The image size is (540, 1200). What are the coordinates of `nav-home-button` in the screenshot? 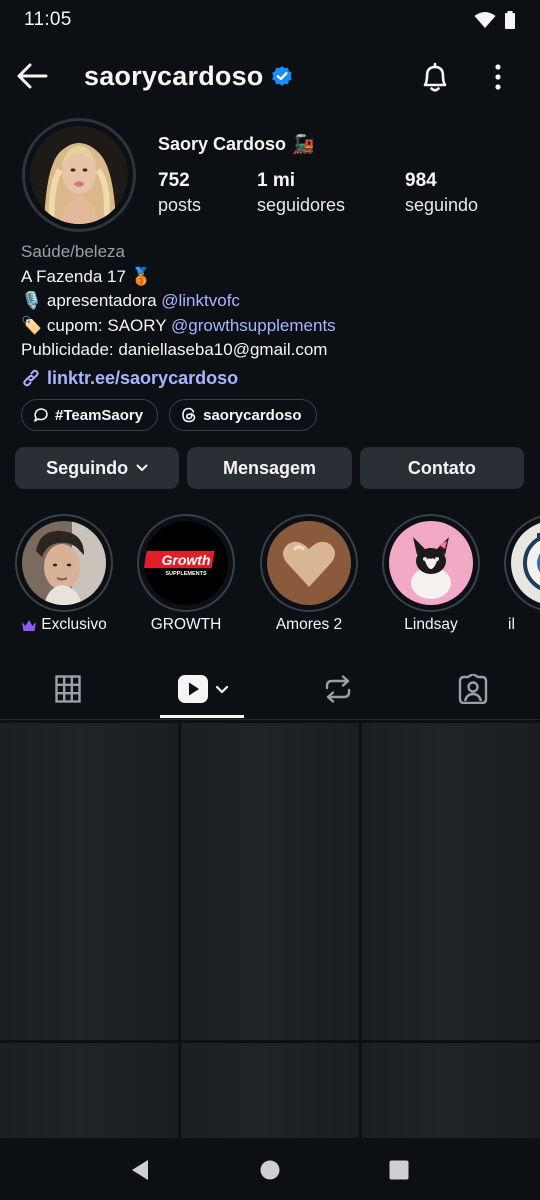 It's located at (270, 1170).